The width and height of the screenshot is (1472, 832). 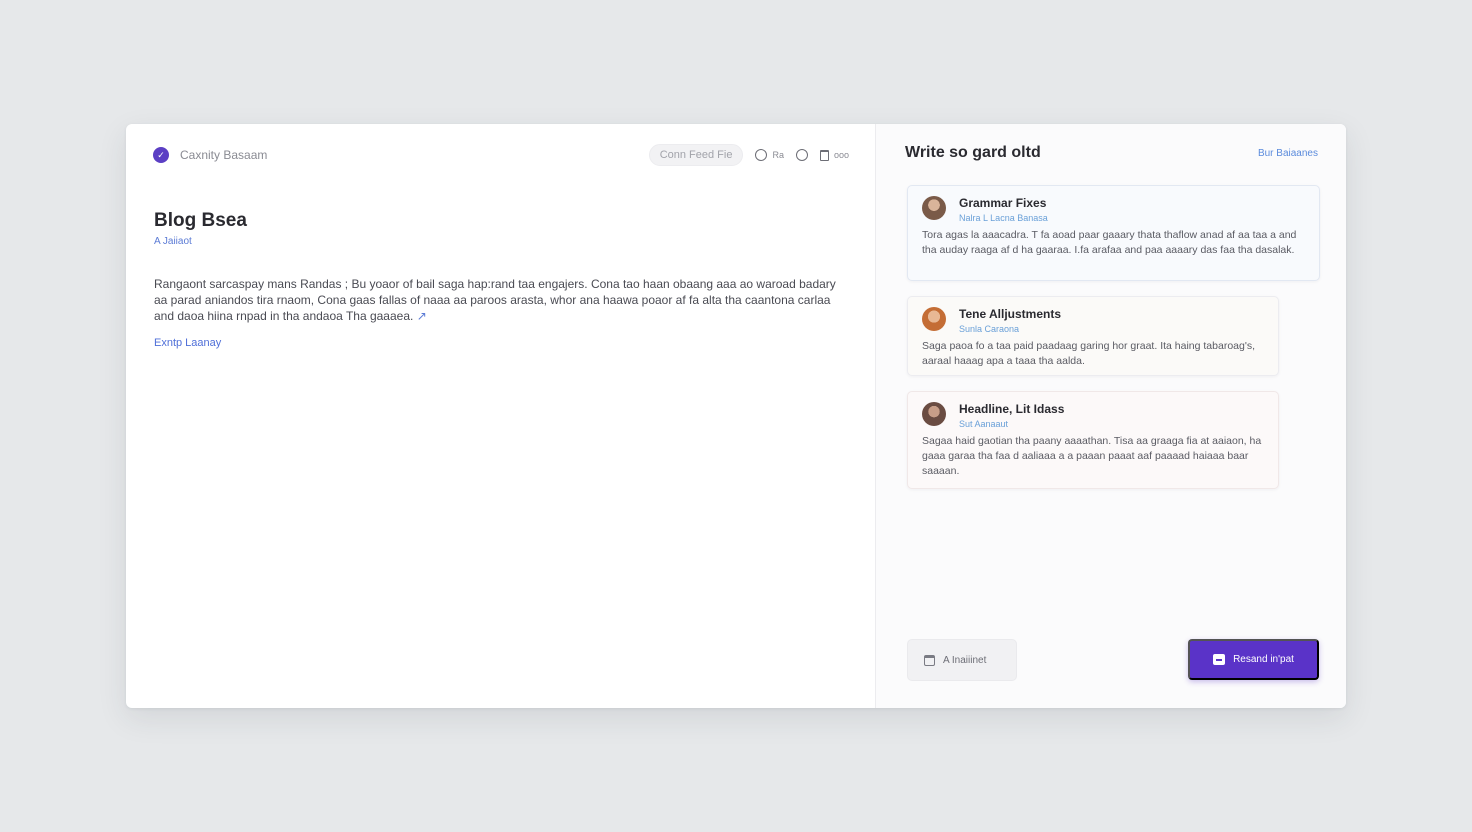 What do you see at coordinates (1003, 218) in the screenshot?
I see `card-subtitle: Nalra L Lacna Banasa` at bounding box center [1003, 218].